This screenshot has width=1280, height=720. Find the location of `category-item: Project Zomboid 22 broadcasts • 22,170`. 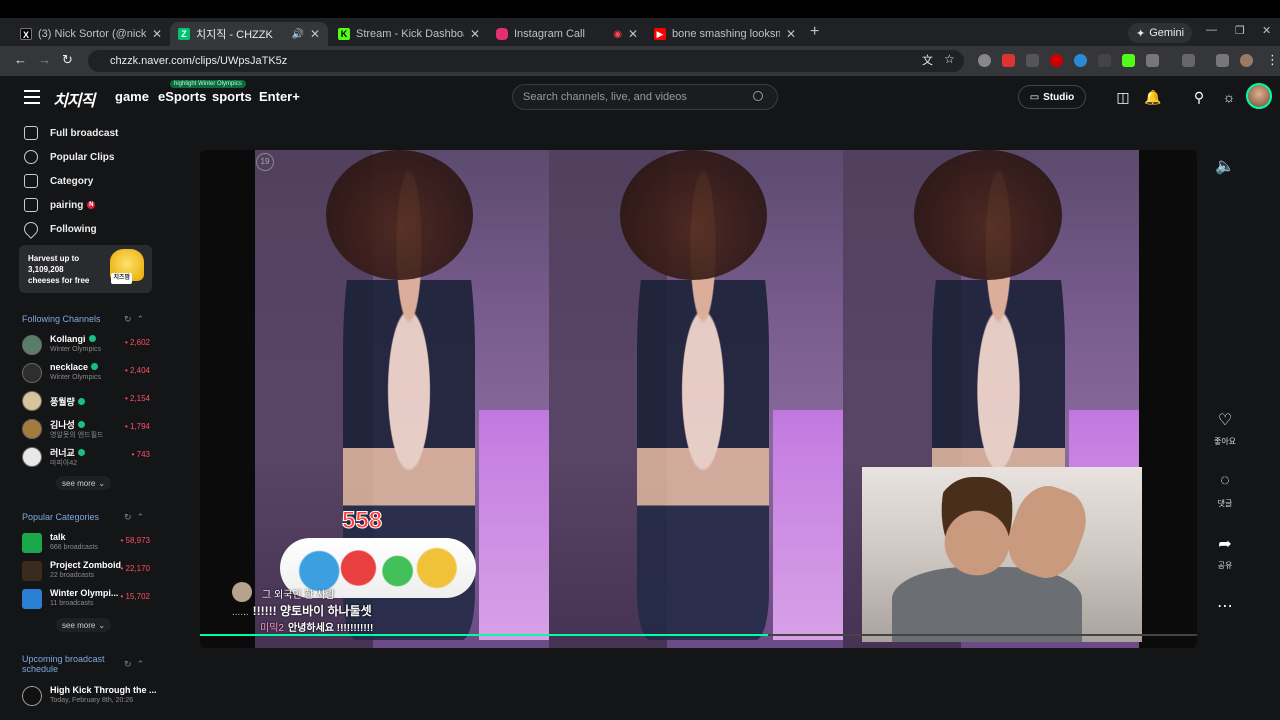

category-item: Project Zomboid 22 broadcasts • 22,170 is located at coordinates (87, 571).